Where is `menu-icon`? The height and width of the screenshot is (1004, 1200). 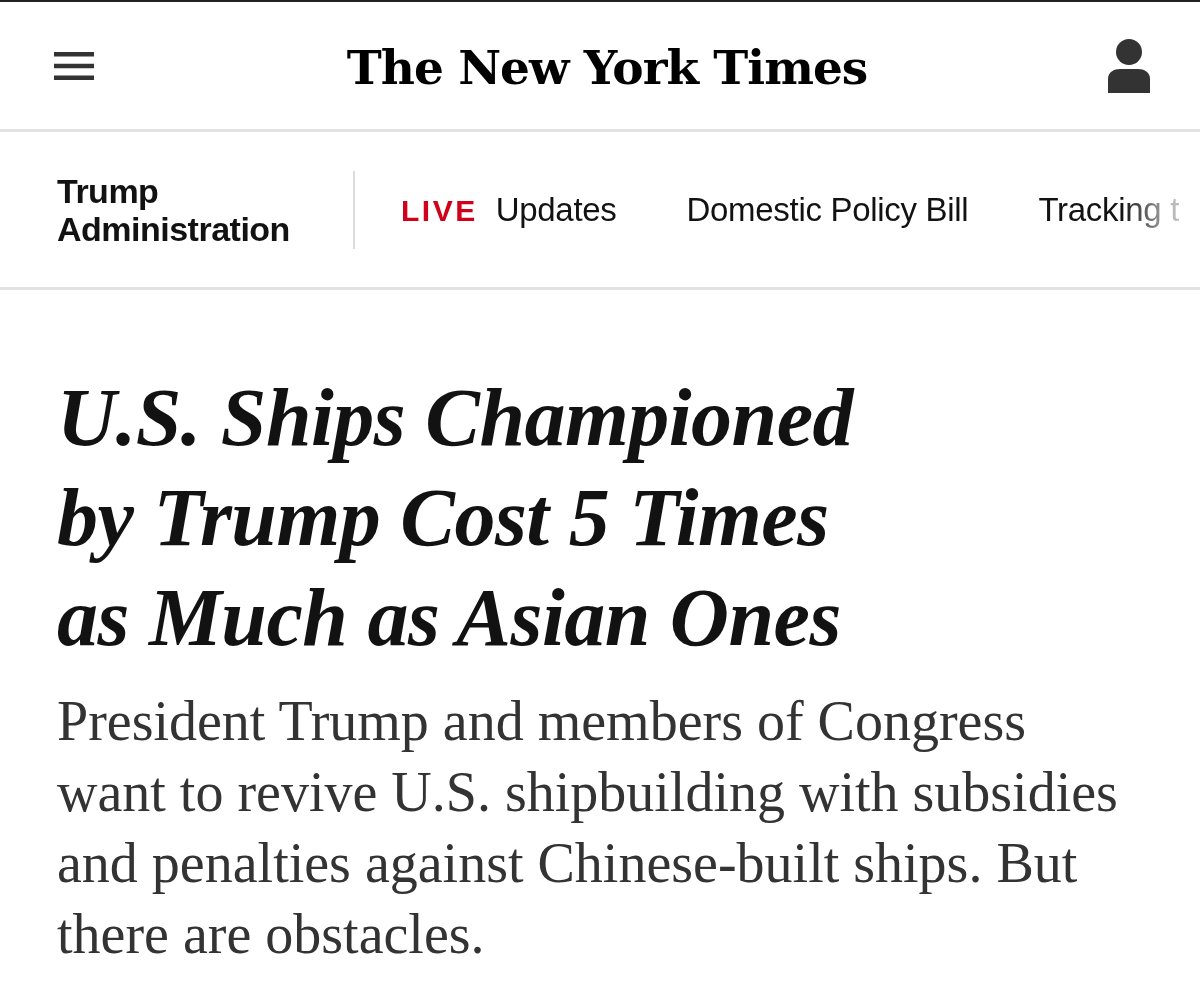 menu-icon is located at coordinates (74, 65).